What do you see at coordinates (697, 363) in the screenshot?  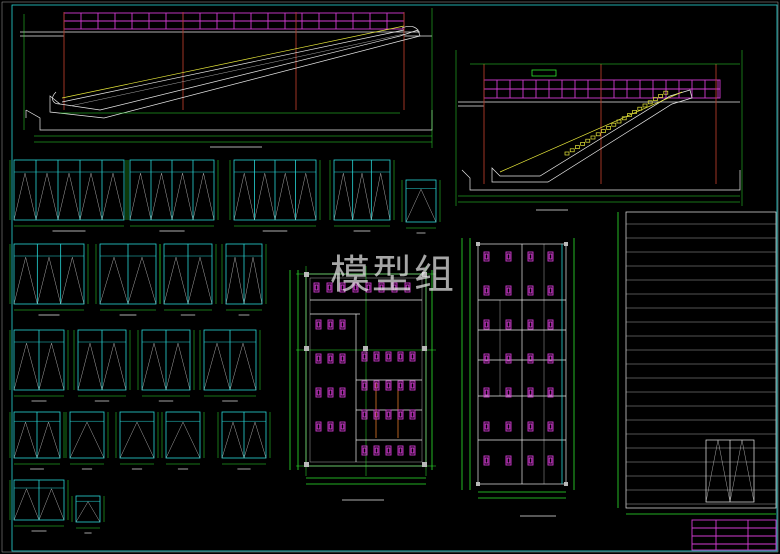 I see `tall-glass-elevation` at bounding box center [697, 363].